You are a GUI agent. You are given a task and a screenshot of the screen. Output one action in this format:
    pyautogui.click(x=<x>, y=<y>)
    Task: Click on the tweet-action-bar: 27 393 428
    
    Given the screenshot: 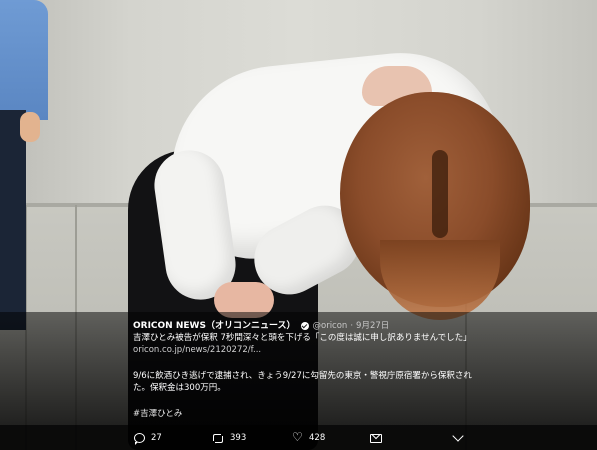 What is the action you would take?
    pyautogui.click(x=298, y=437)
    